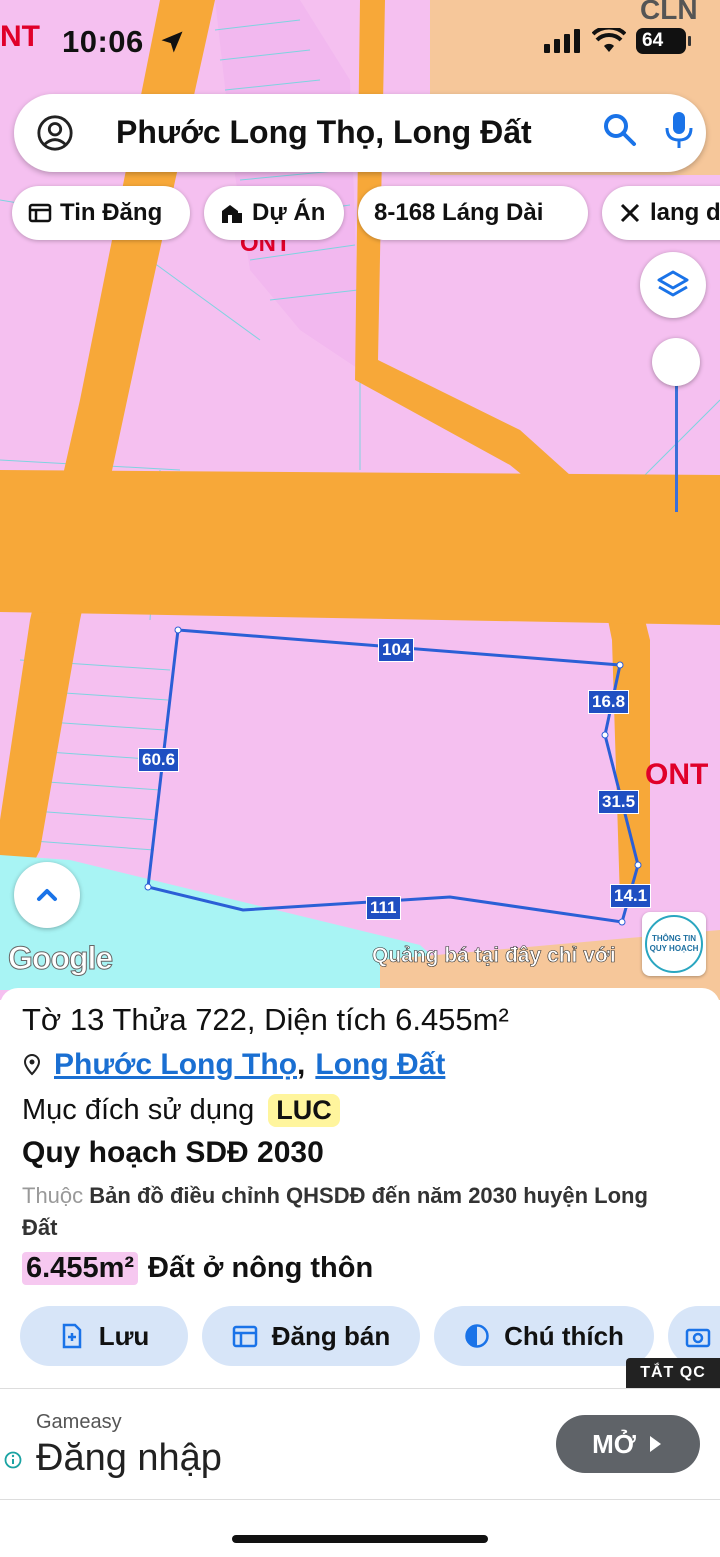  I want to click on opacity-slider-knob, so click(676, 362).